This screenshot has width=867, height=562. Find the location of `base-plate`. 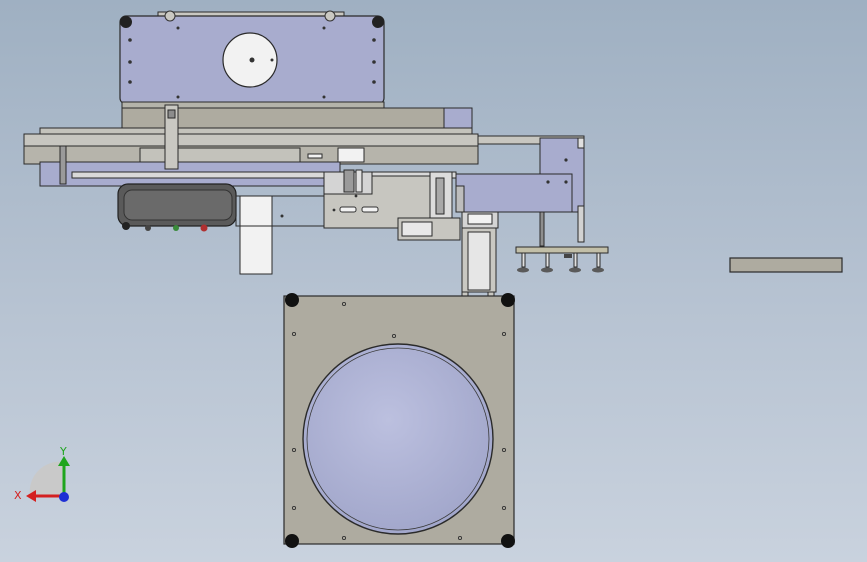

base-plate is located at coordinates (399, 420).